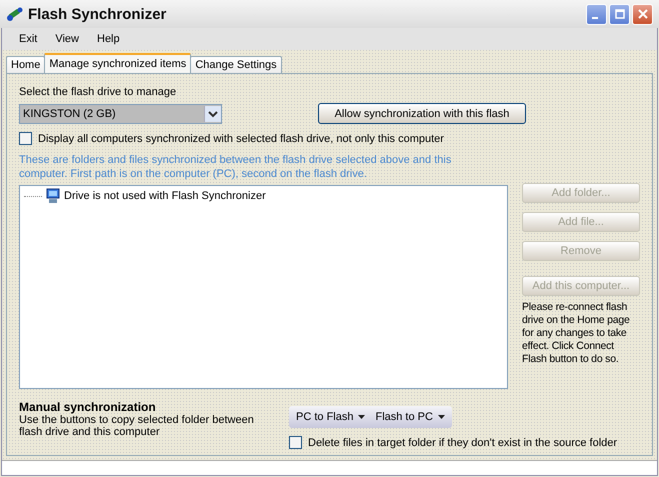  Describe the element at coordinates (53, 196) in the screenshot. I see `computer-icon` at that location.